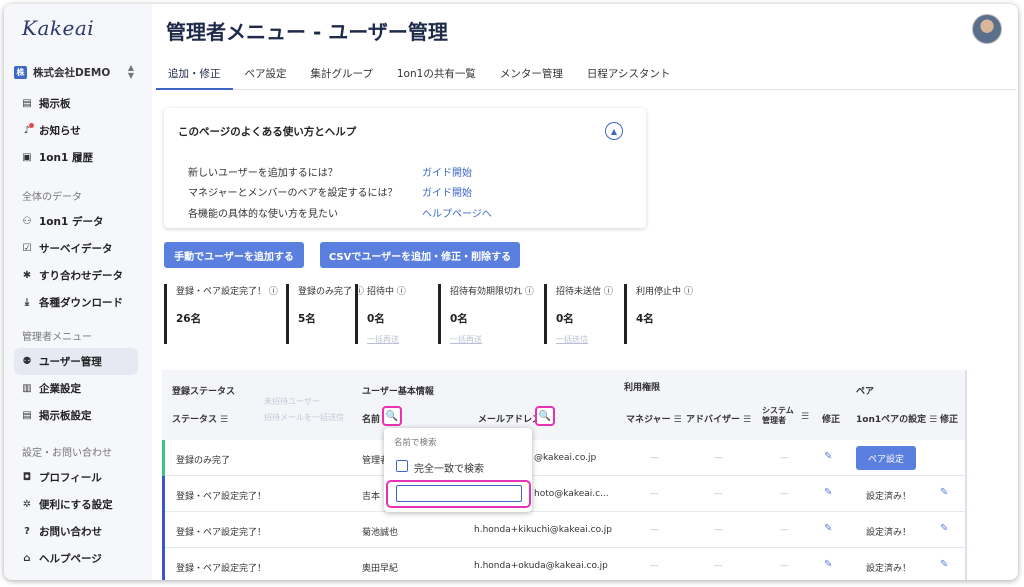  Describe the element at coordinates (78, 221) in the screenshot. I see `sidebar-item-1on1-data: ⚇ 1on1 データ` at that location.